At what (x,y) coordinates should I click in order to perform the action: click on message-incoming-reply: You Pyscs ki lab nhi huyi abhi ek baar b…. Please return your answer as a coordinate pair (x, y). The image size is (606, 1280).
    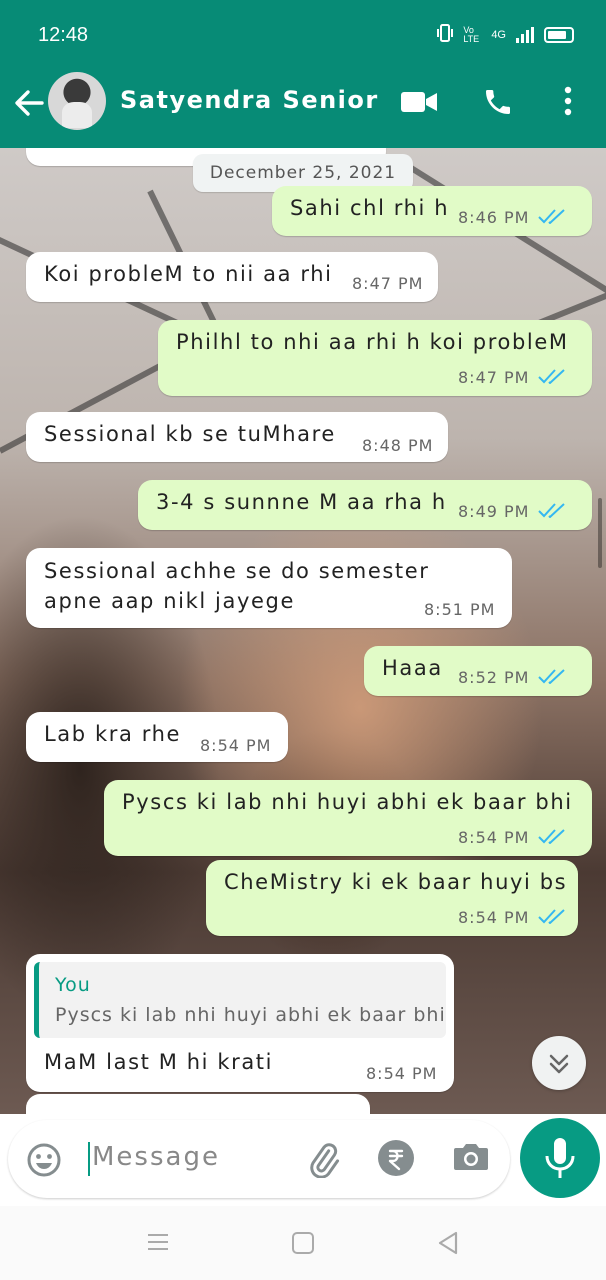
    Looking at the image, I should click on (240, 1023).